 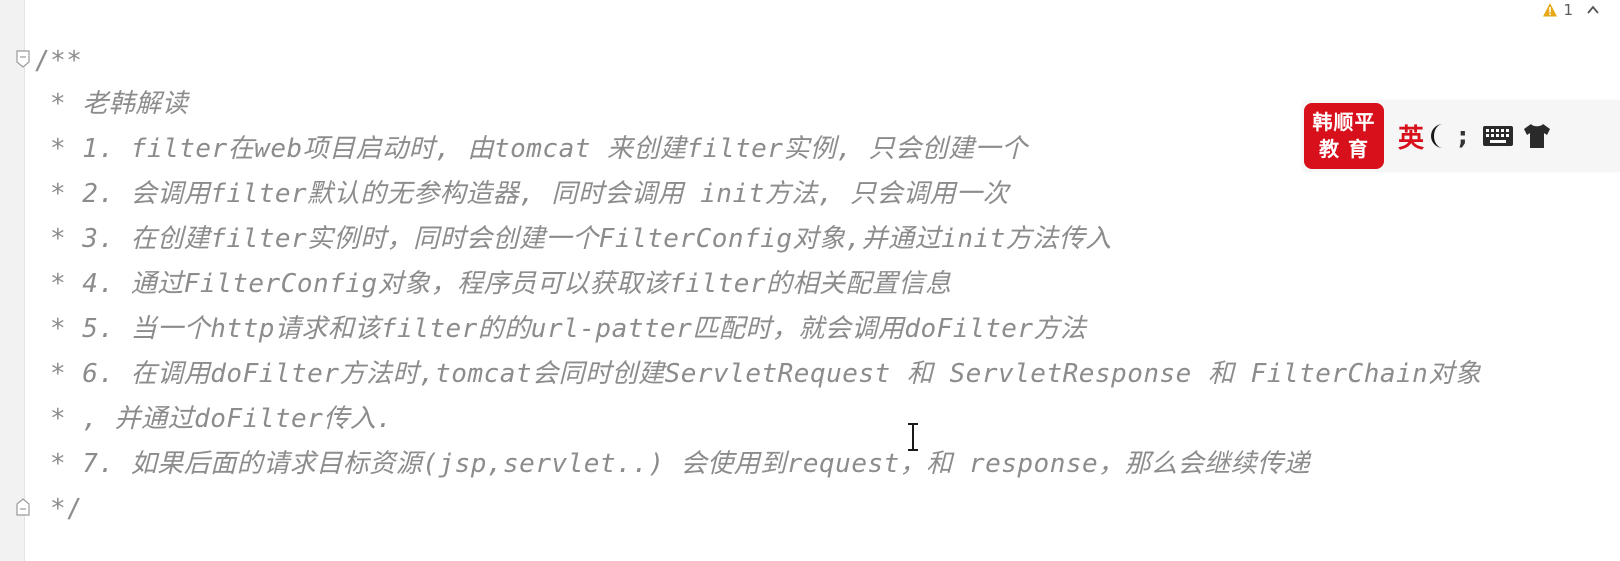 What do you see at coordinates (1443, 136) in the screenshot?
I see `moon-icon` at bounding box center [1443, 136].